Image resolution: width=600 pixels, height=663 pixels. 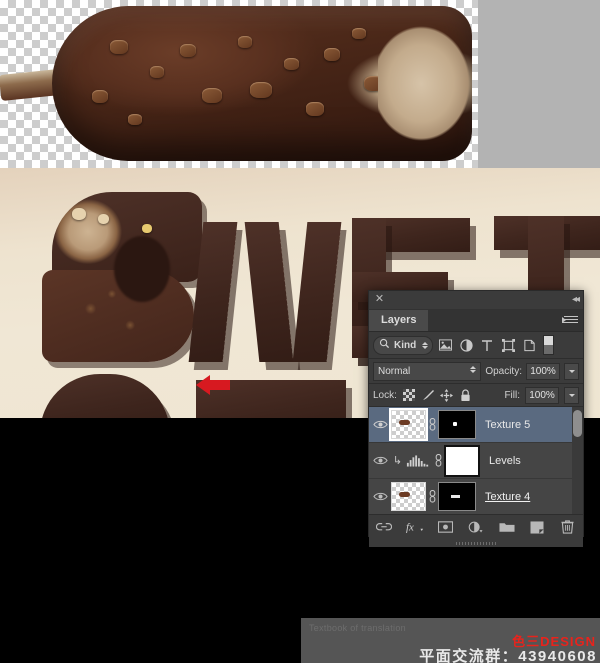 What do you see at coordinates (476, 321) in the screenshot?
I see `panel-tab-bar: Layers` at bounding box center [476, 321].